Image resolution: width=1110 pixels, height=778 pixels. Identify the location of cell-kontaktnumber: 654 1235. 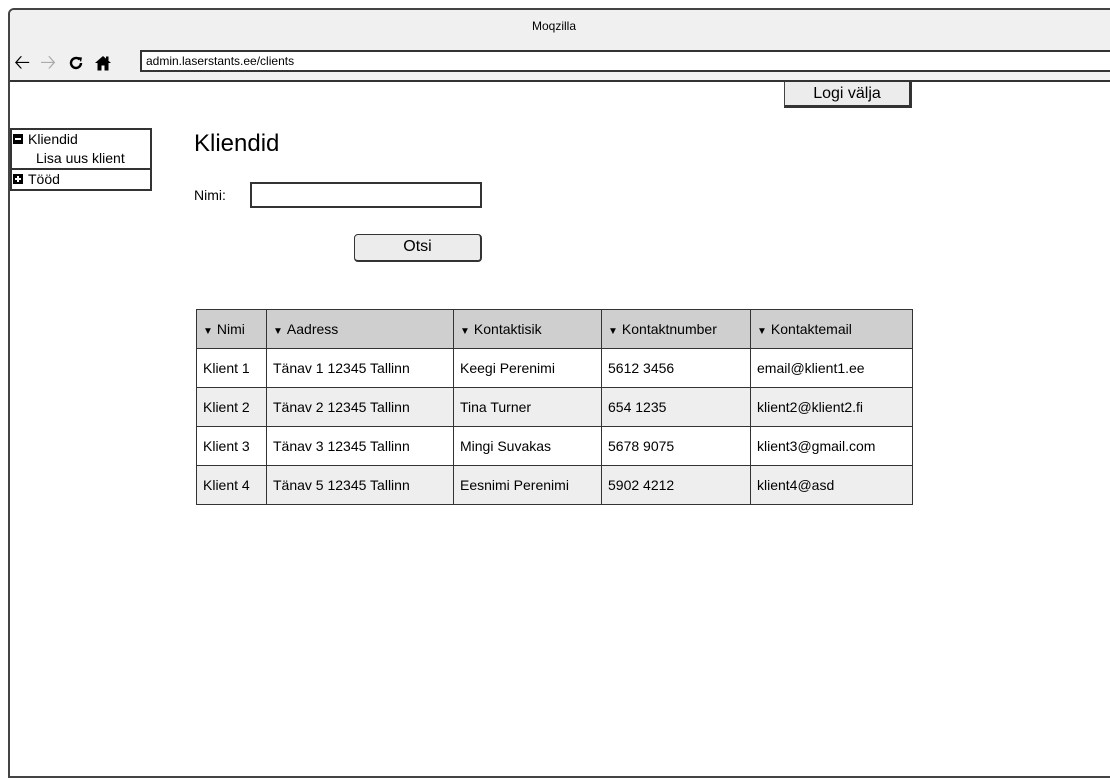
(676, 407).